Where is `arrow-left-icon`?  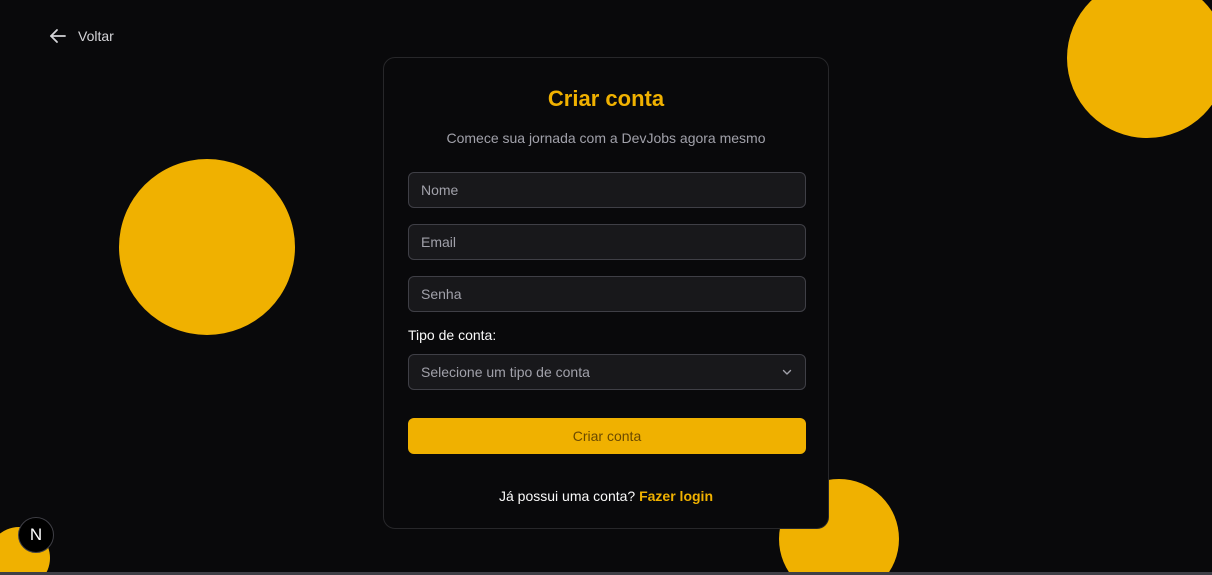 arrow-left-icon is located at coordinates (58, 36).